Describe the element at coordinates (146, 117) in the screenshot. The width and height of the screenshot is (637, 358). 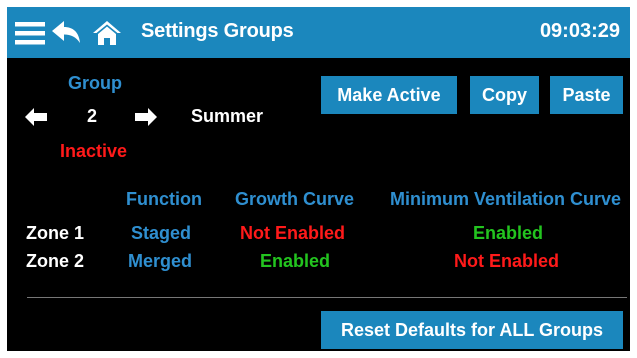
I see `arrow-right-icon` at that location.